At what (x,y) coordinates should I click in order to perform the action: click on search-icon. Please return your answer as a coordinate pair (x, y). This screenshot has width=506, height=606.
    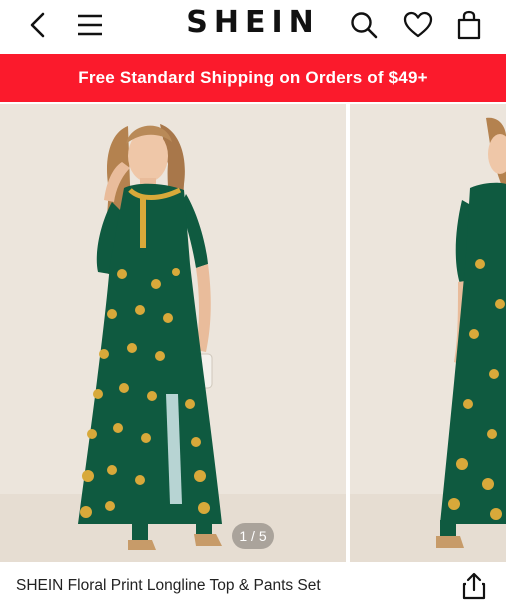
    Looking at the image, I should click on (364, 25).